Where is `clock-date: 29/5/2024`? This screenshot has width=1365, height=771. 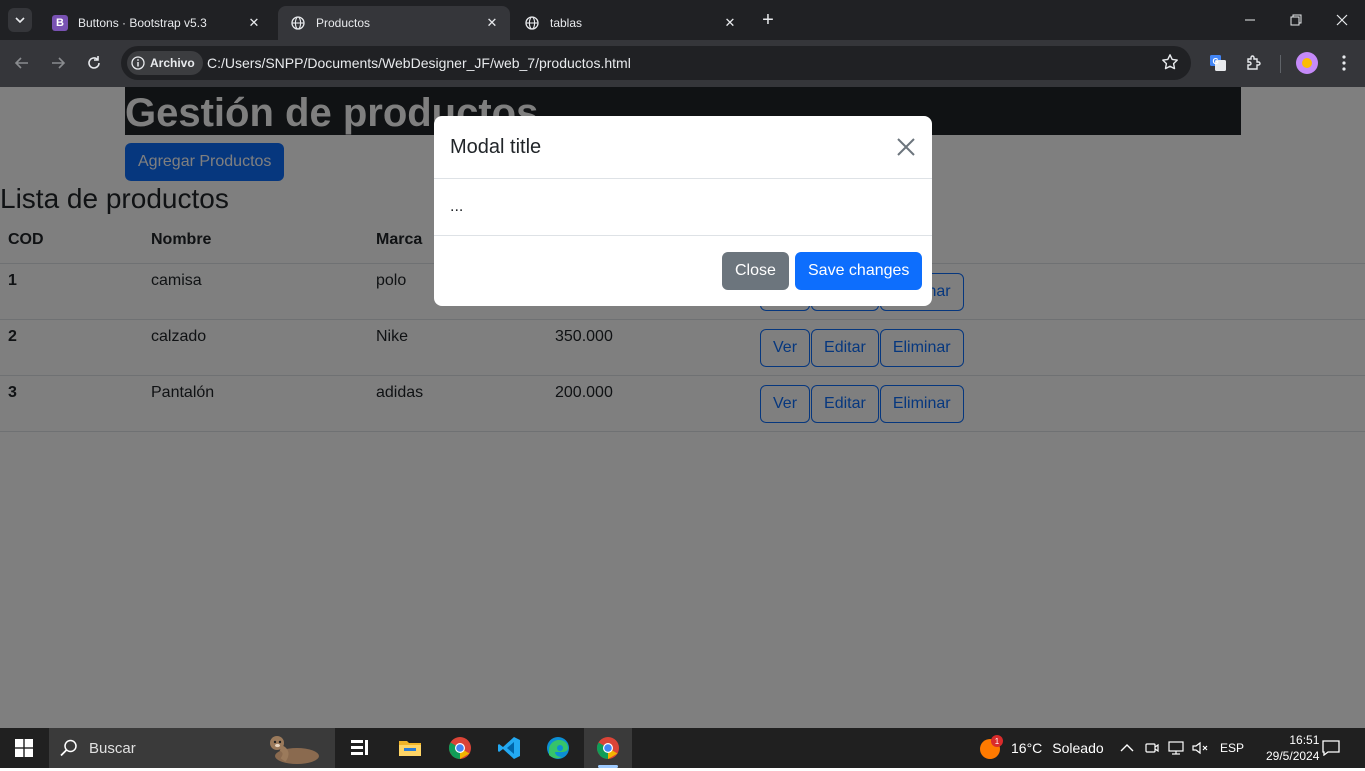 clock-date: 29/5/2024 is located at coordinates (1293, 756).